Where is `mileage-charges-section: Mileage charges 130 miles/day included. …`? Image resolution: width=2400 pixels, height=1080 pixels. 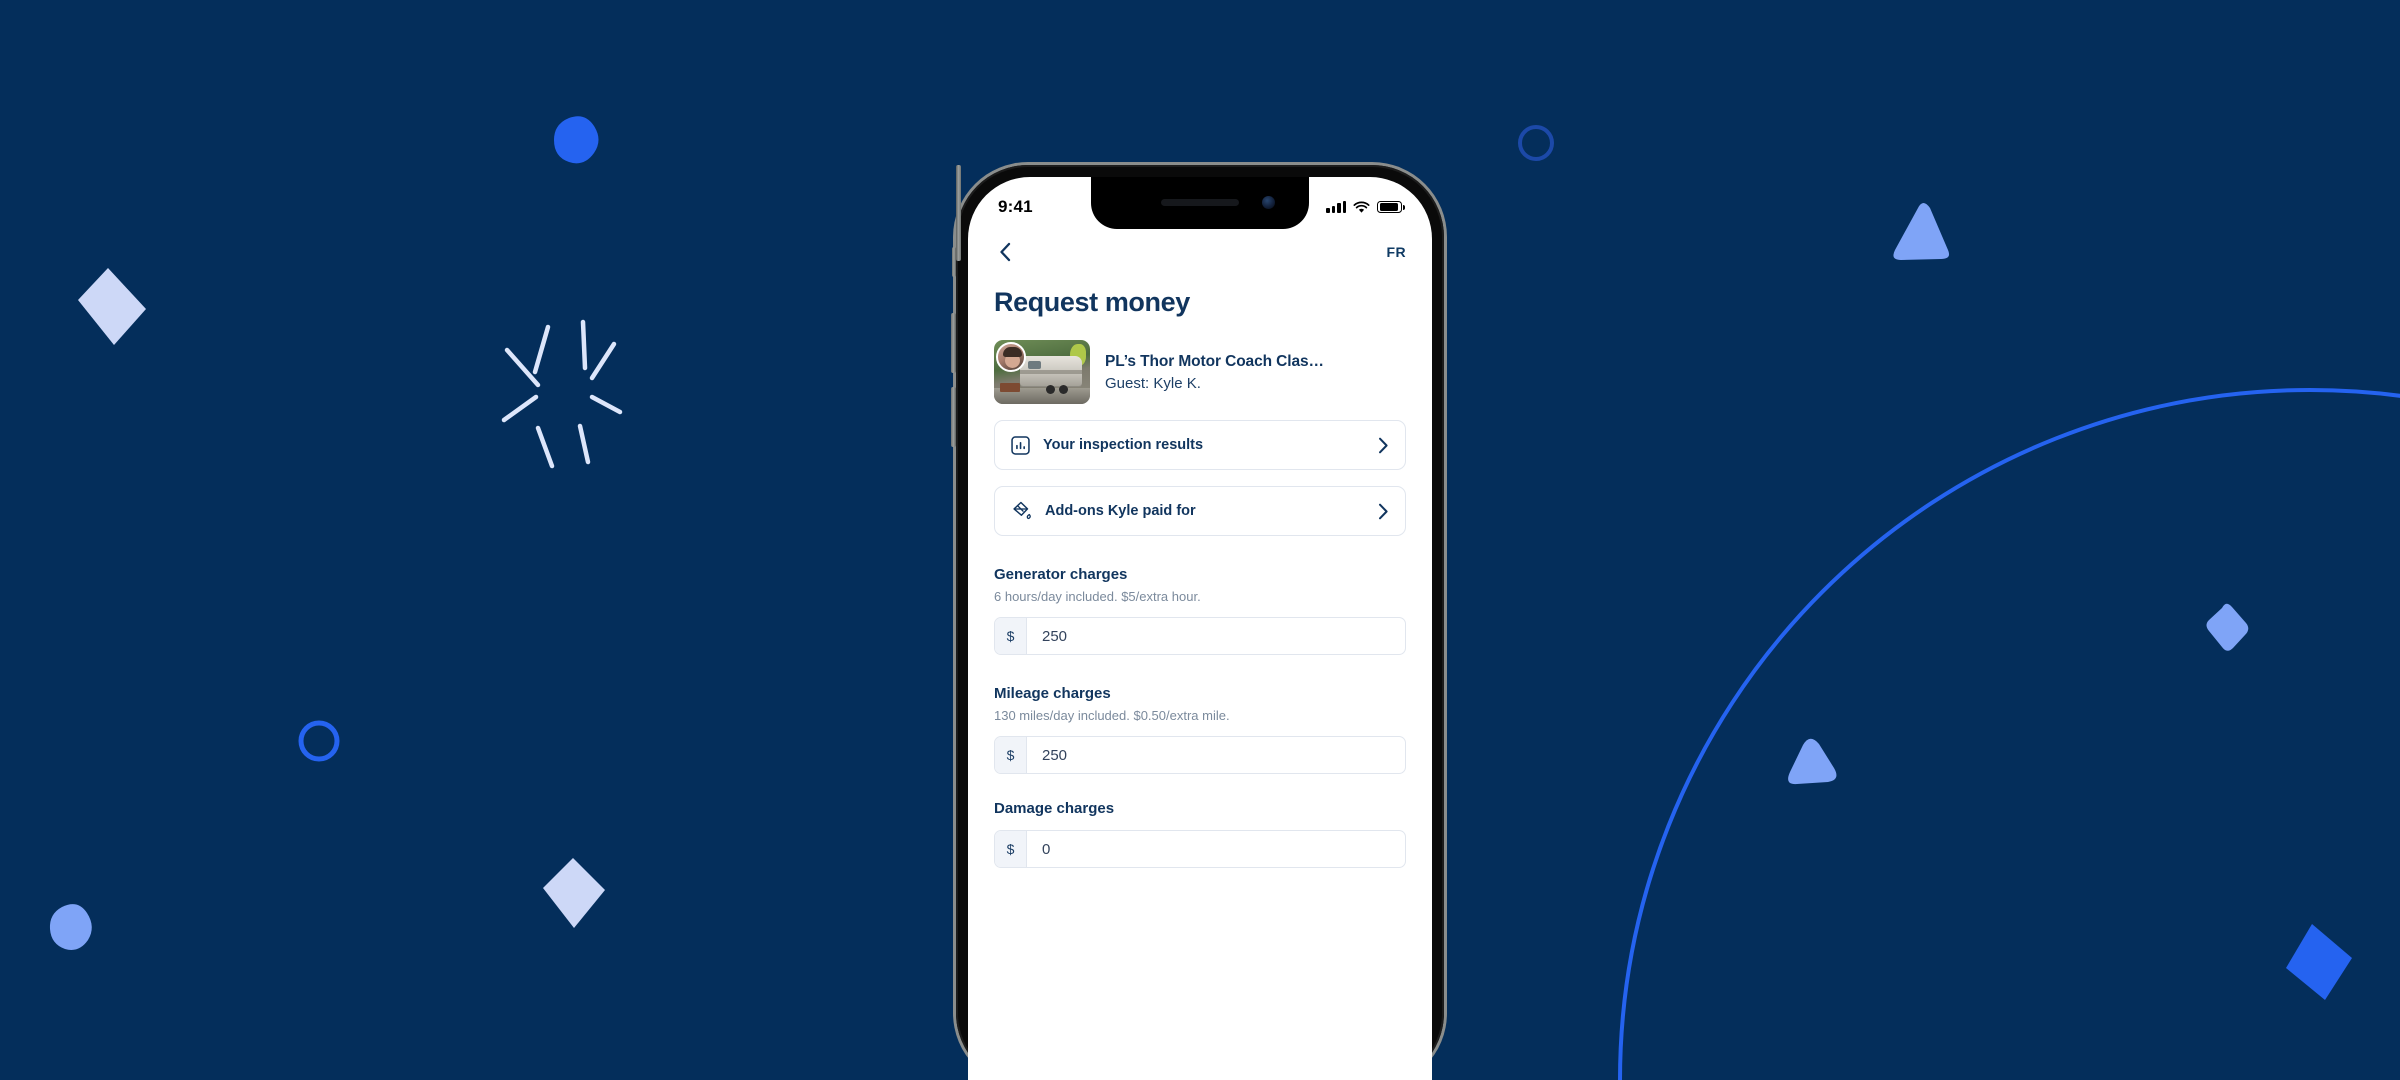 mileage-charges-section: Mileage charges 130 miles/day included. … is located at coordinates (1200, 729).